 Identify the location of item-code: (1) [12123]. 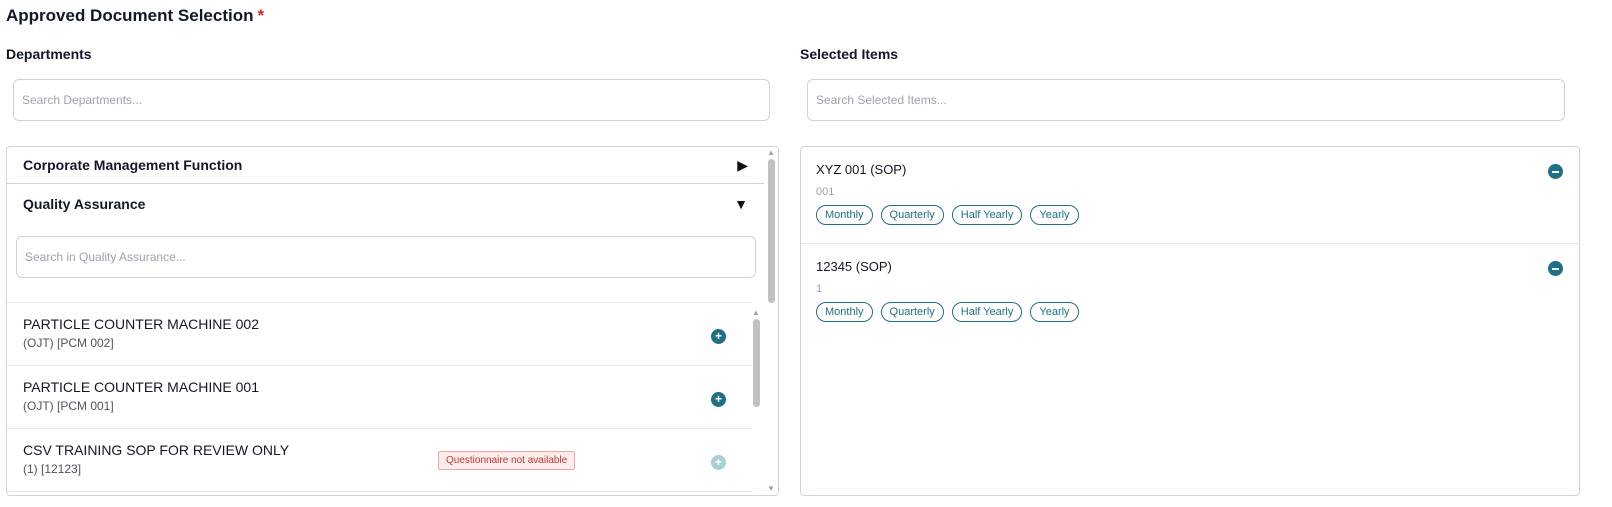
(52, 469).